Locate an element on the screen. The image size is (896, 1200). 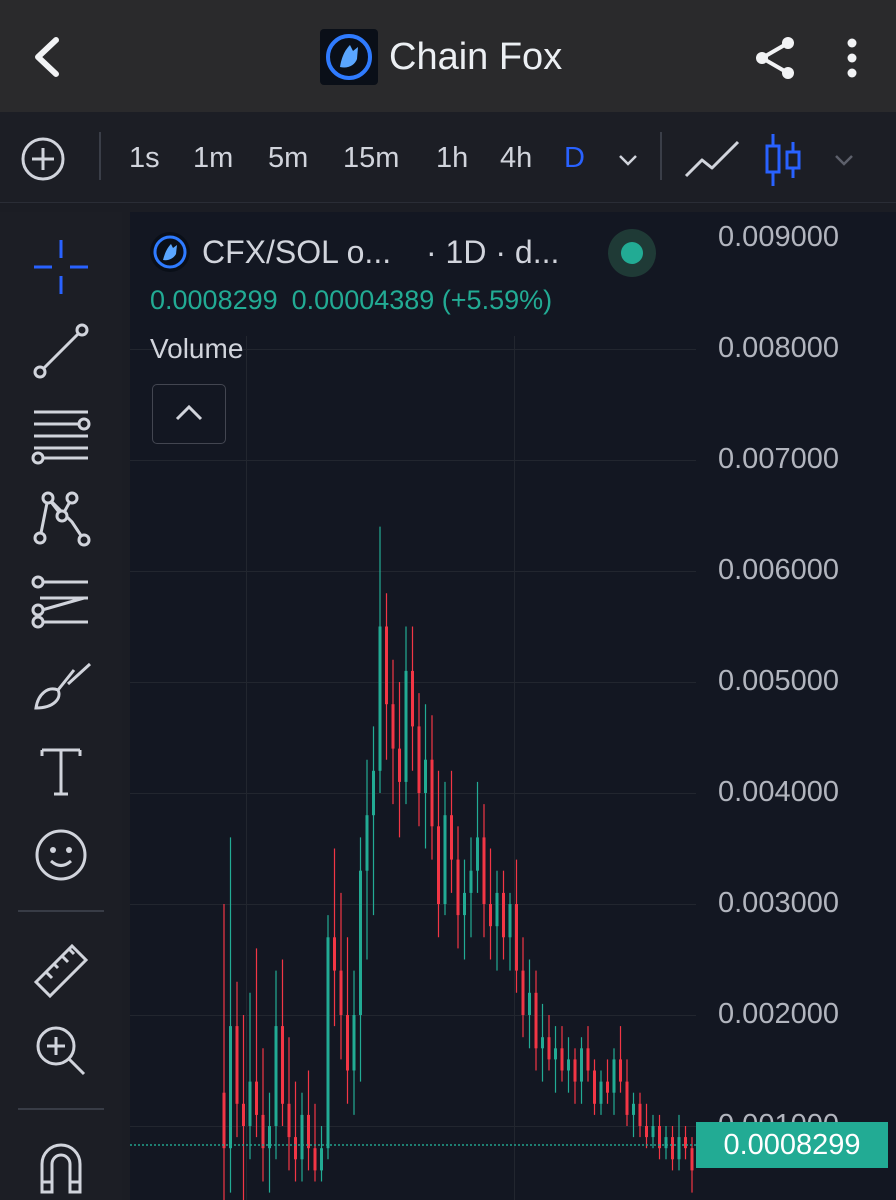
price-axis-tick: 0.002000 is located at coordinates (778, 1014).